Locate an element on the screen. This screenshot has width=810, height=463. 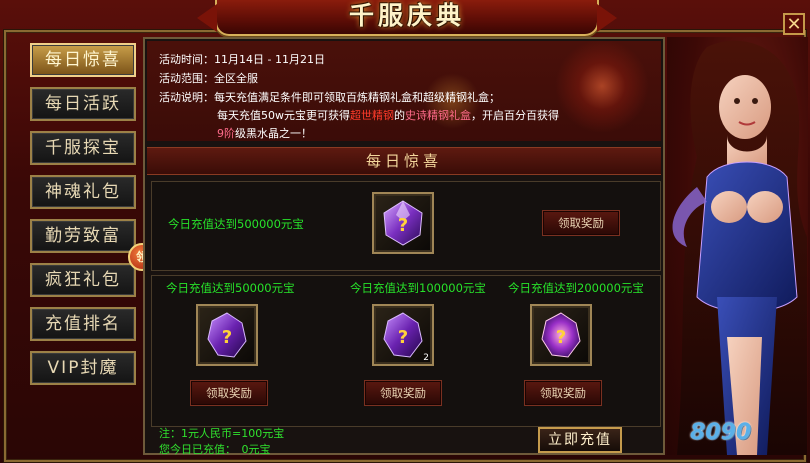
desc-highlight-red: 超世精钢 is located at coordinates (372, 115).